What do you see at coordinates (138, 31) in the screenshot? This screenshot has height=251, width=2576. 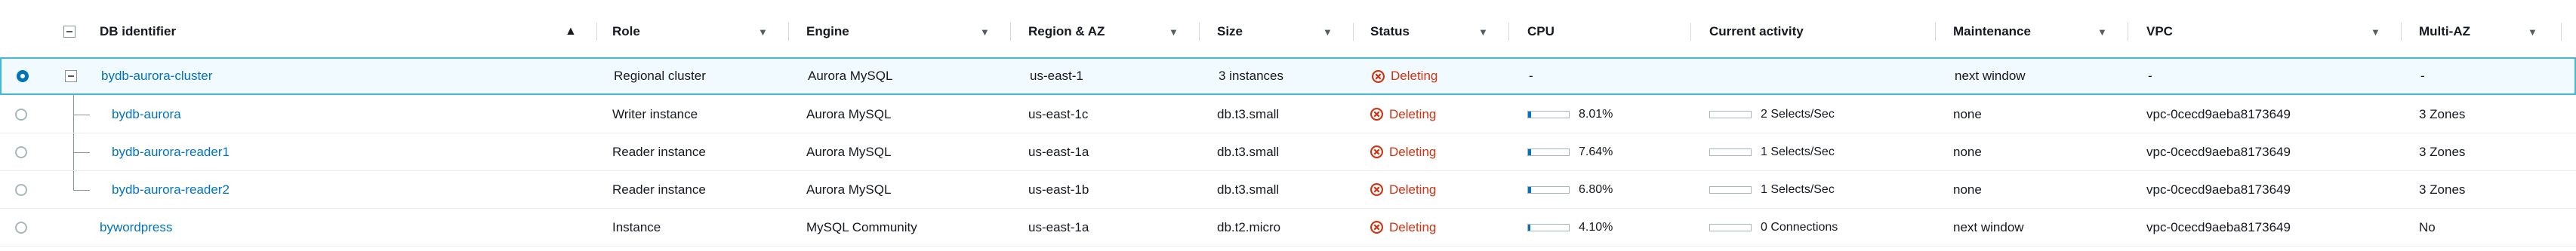 I see `header-db-identifier: DB identifier` at bounding box center [138, 31].